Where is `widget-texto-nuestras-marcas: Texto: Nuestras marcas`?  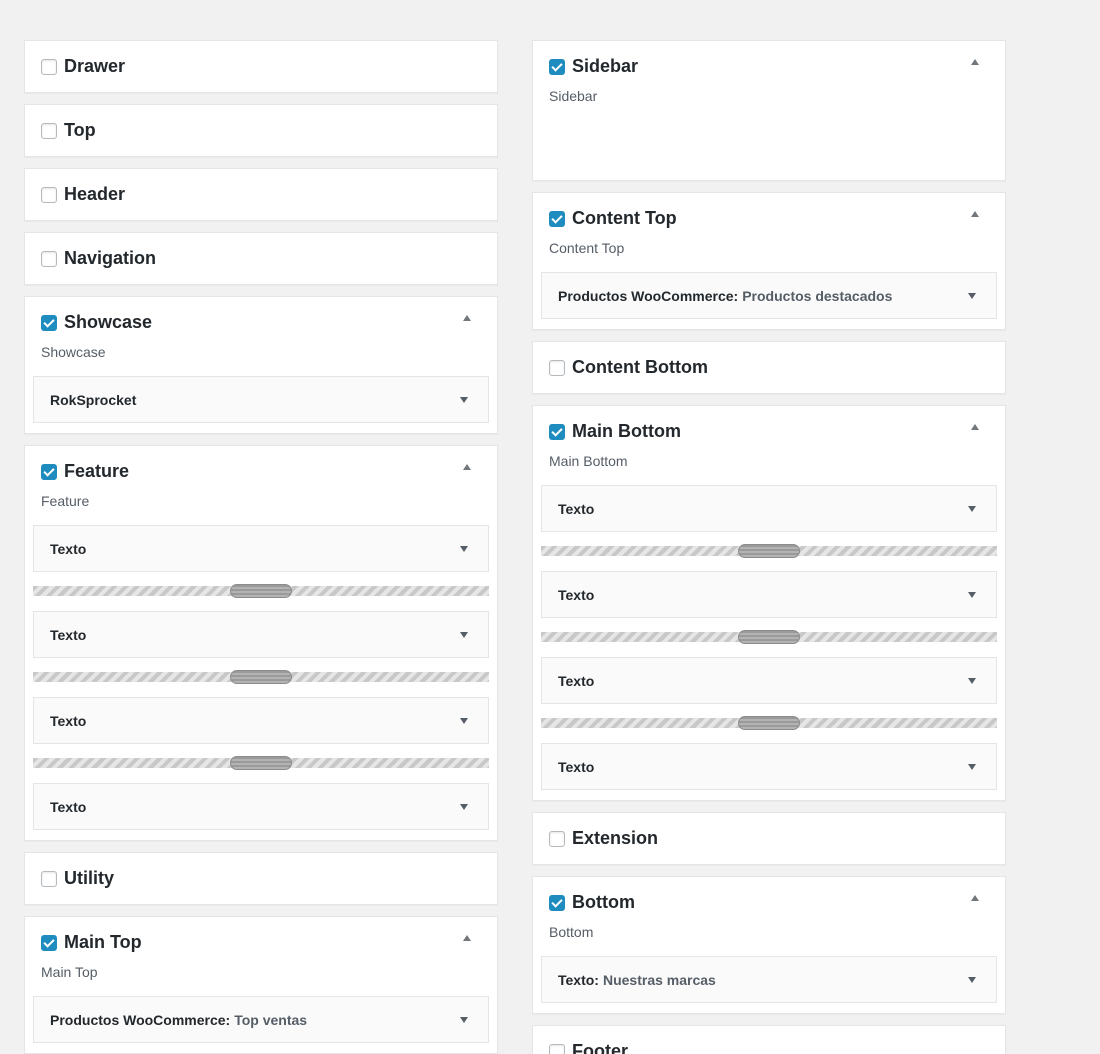 widget-texto-nuestras-marcas: Texto: Nuestras marcas is located at coordinates (769, 979).